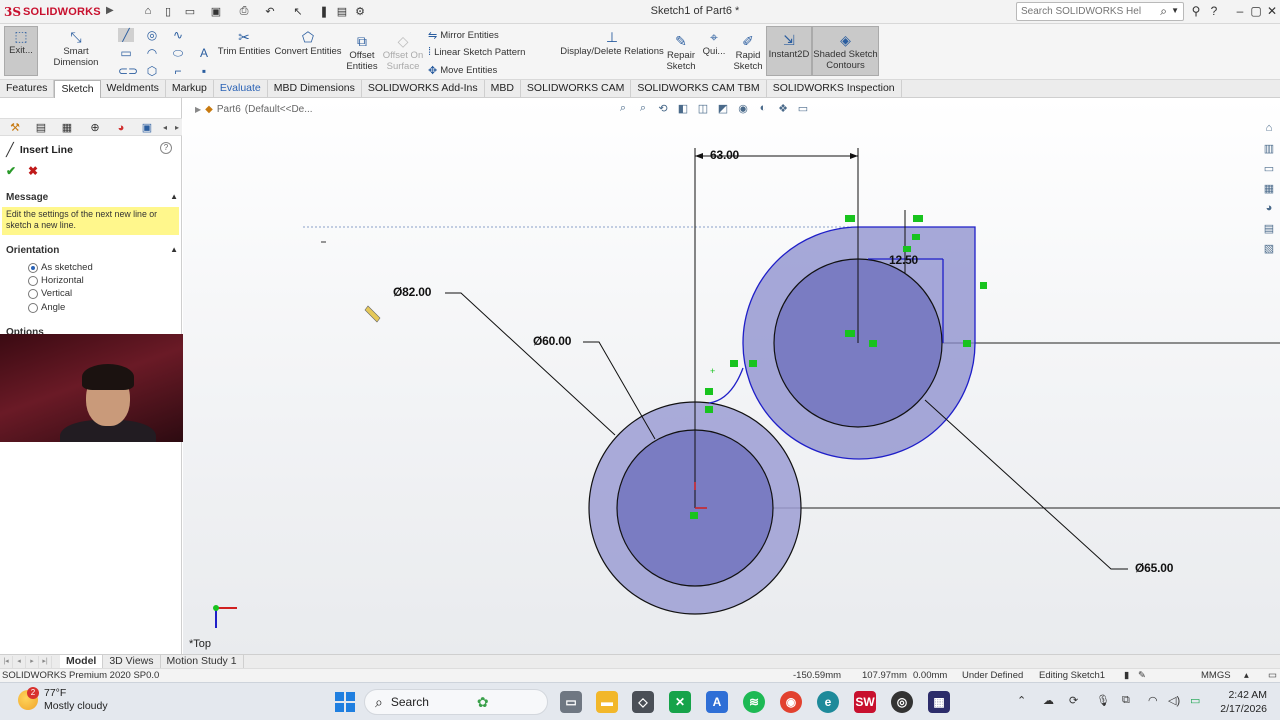 The width and height of the screenshot is (1280, 720). What do you see at coordinates (345, 702) in the screenshot?
I see `start-button` at bounding box center [345, 702].